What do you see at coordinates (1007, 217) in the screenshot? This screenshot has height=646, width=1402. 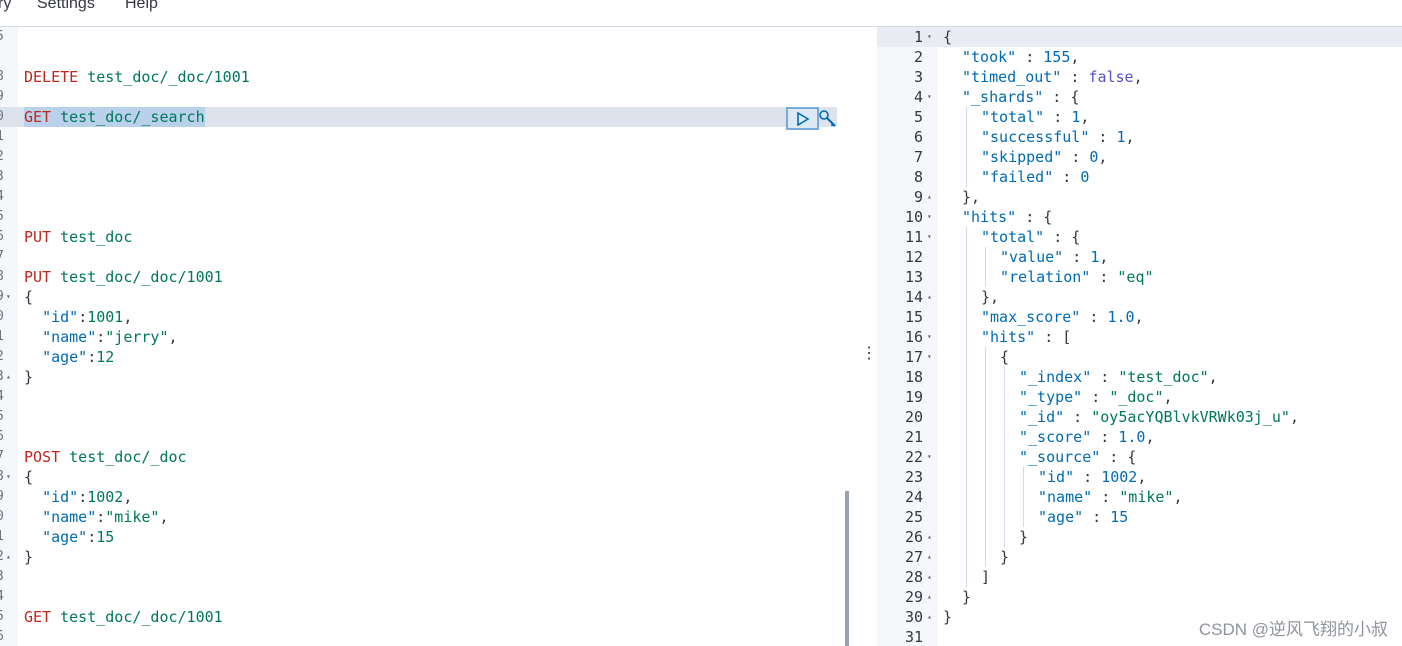 I see `response-code: "hits" : {` at bounding box center [1007, 217].